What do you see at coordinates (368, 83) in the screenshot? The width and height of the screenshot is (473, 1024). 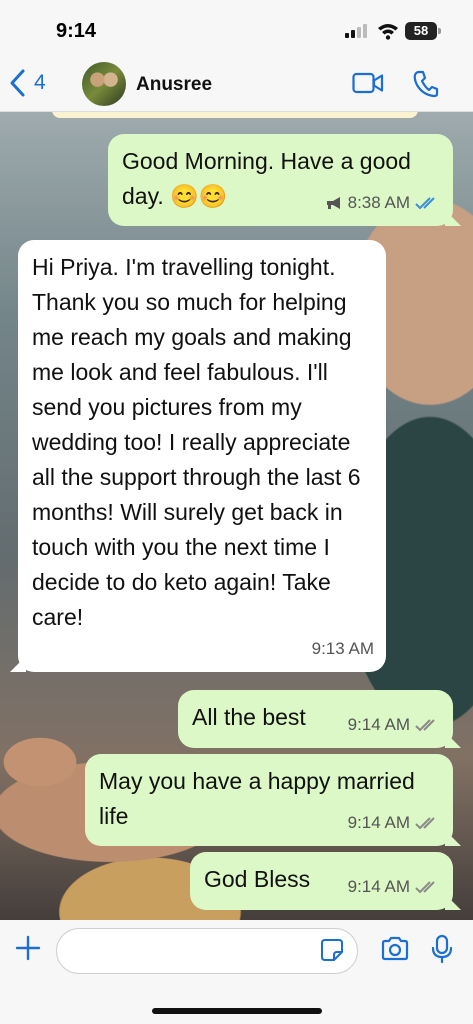 I see `video-call-icon` at bounding box center [368, 83].